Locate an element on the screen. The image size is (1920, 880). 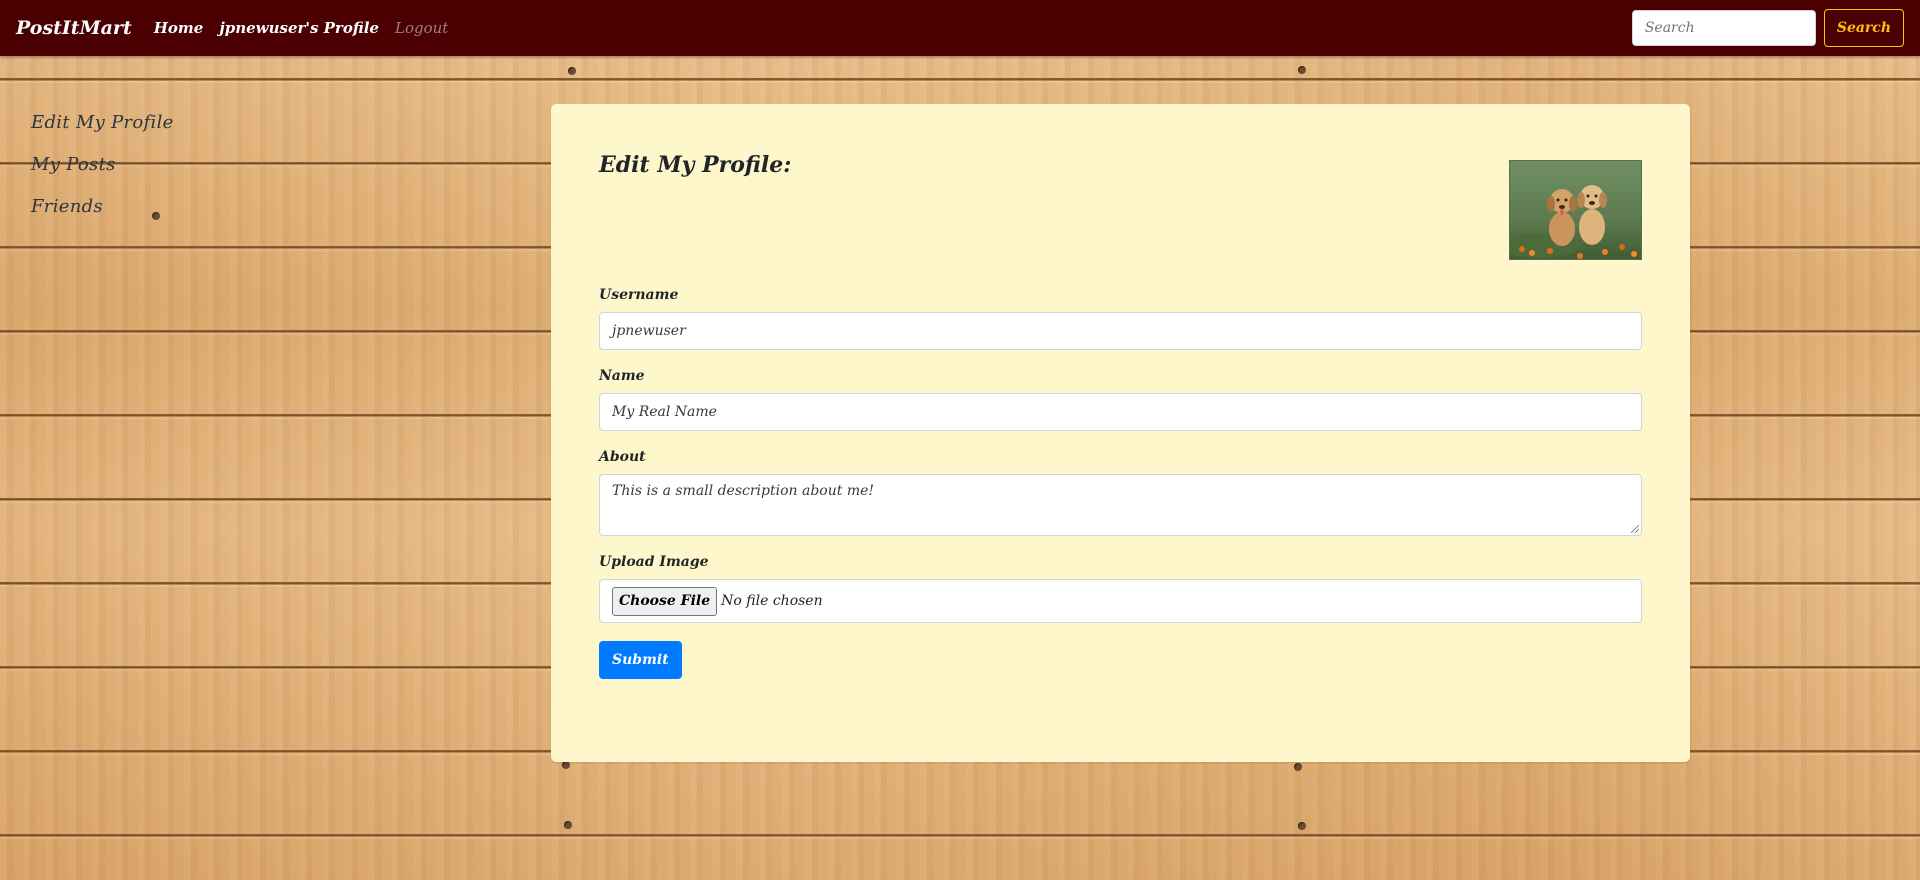
resize-handle-icon is located at coordinates (1635, 529).